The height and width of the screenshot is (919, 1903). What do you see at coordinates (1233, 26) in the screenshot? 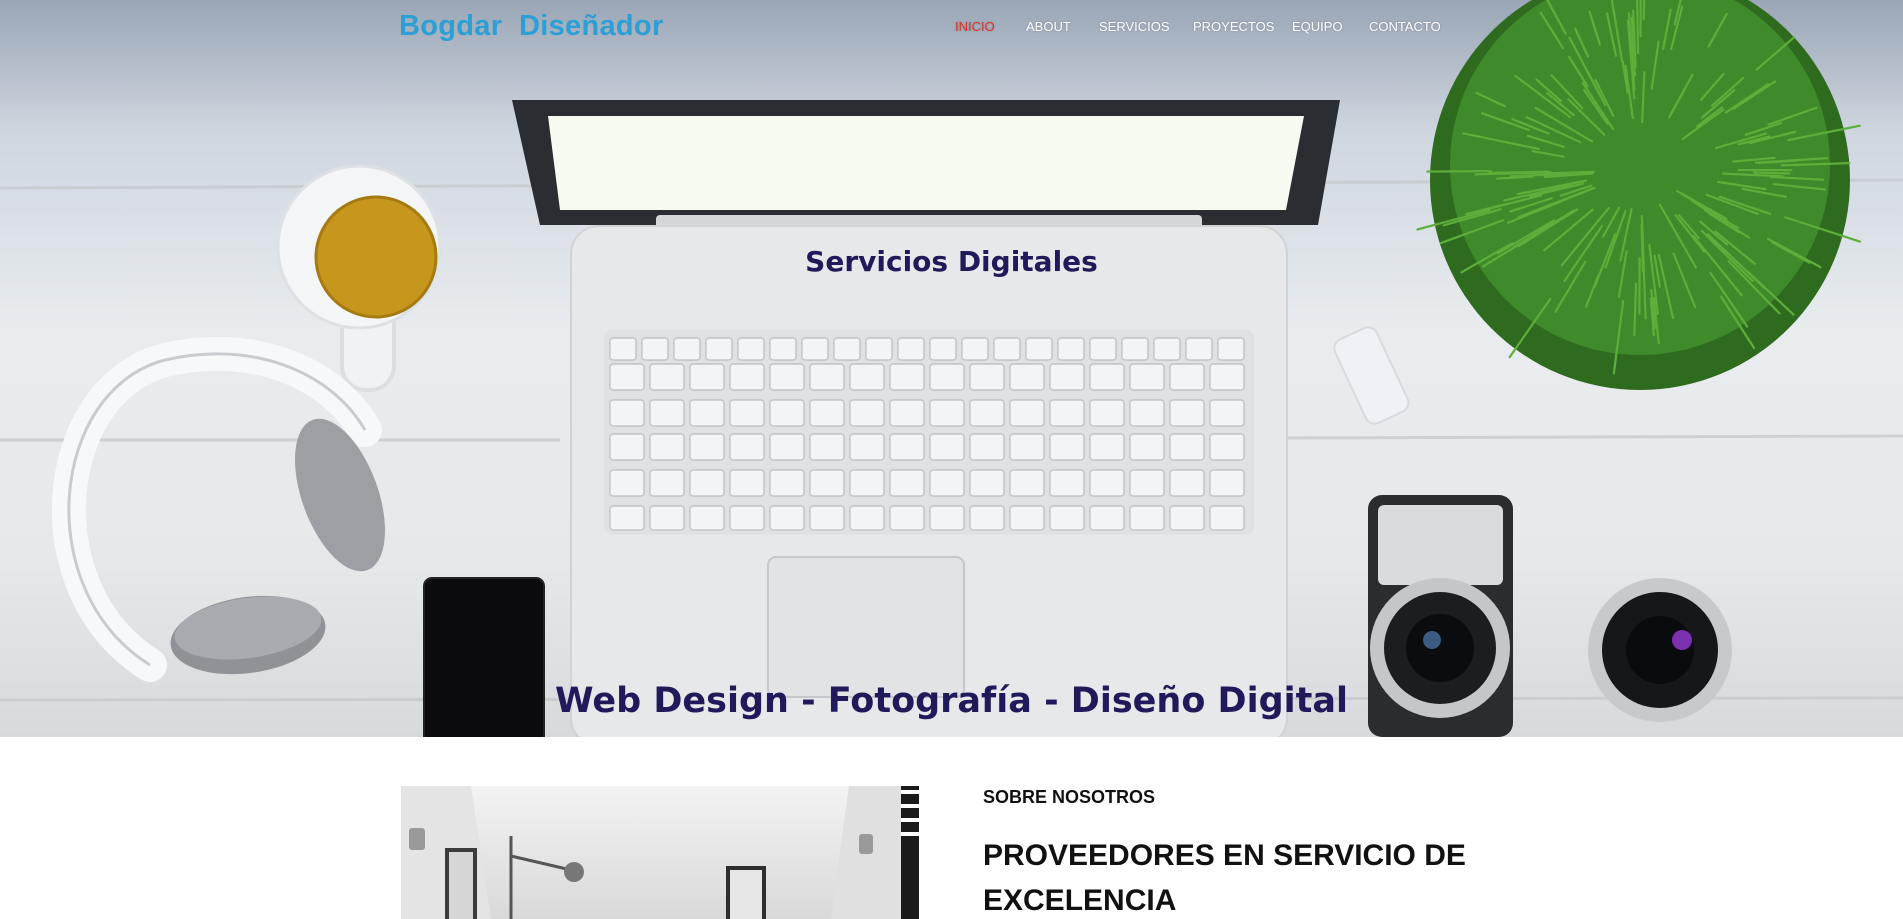
I see `nav-item-proyectos: PROYECTOS` at bounding box center [1233, 26].